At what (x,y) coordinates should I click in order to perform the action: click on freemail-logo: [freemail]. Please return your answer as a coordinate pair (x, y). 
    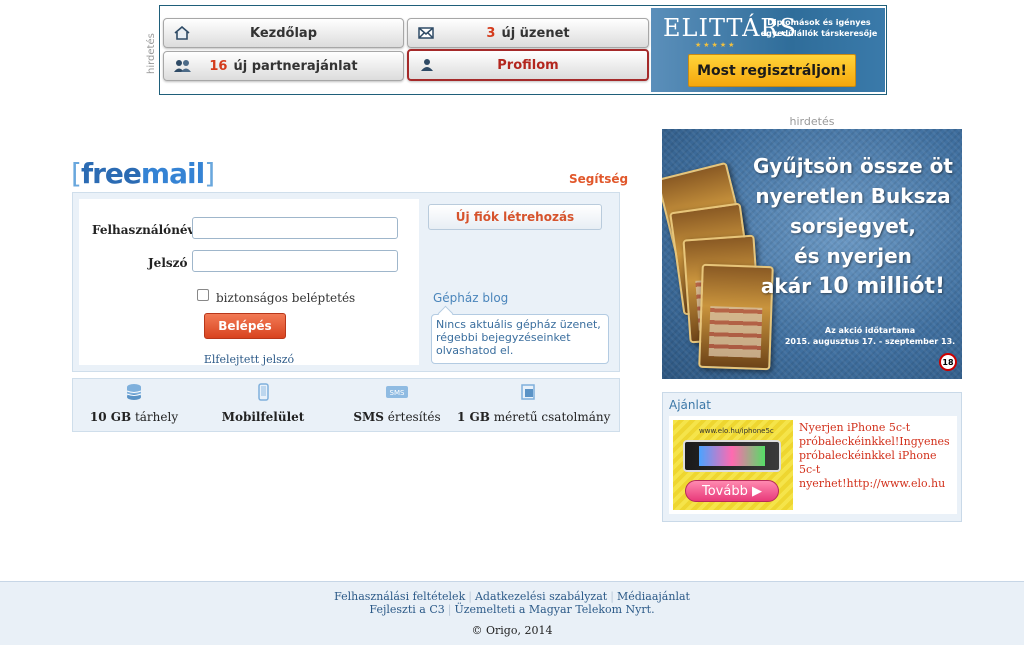
    Looking at the image, I should click on (143, 173).